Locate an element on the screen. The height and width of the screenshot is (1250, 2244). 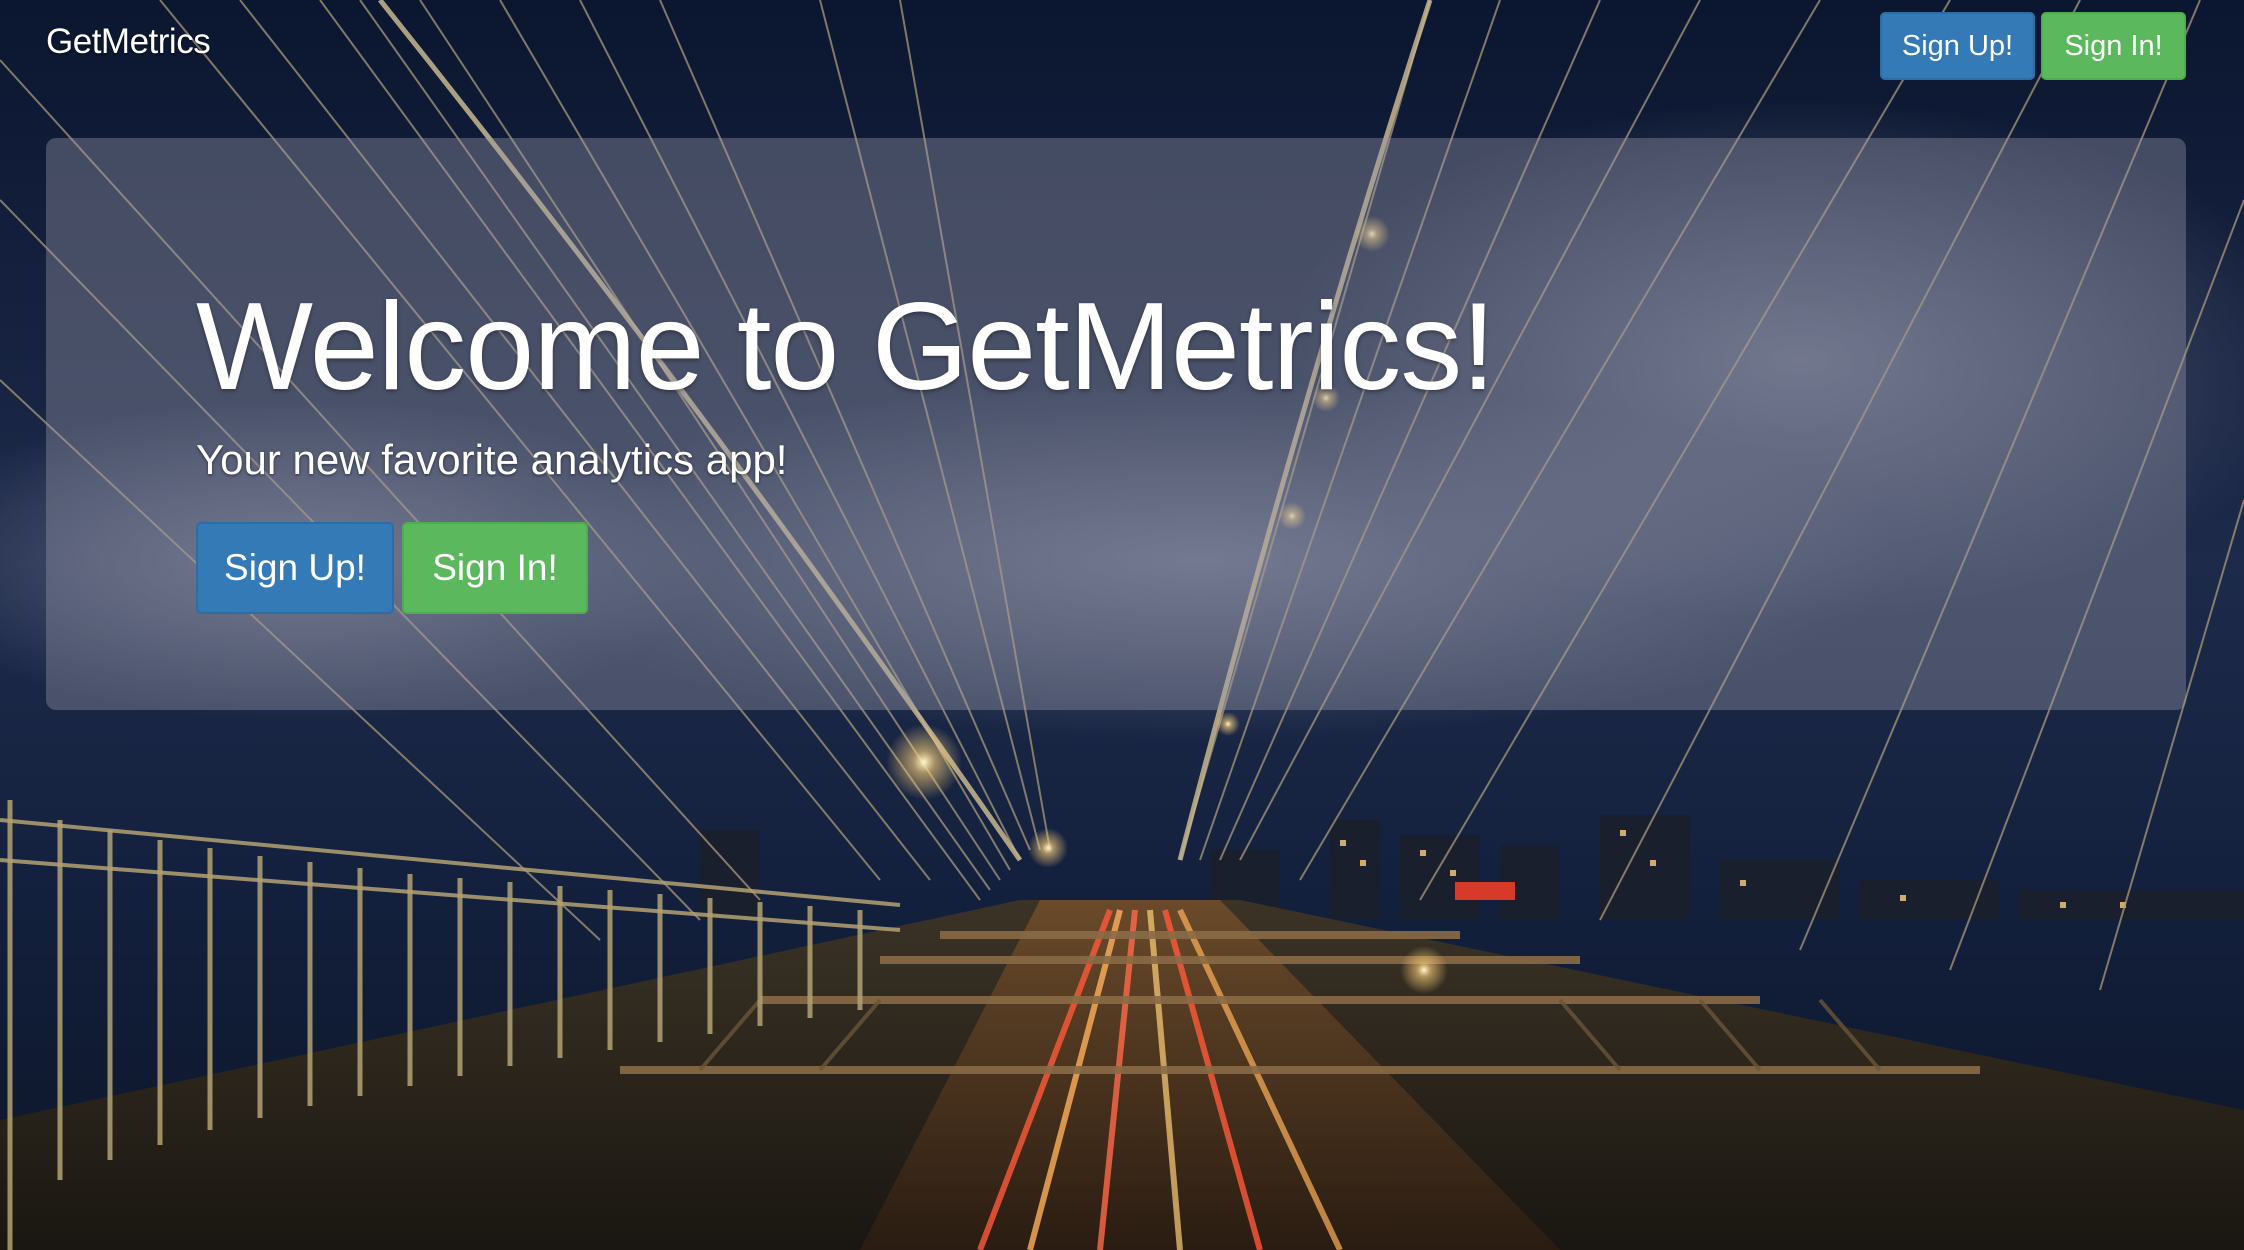
brand-logo-link: GetMetrics is located at coordinates (128, 42).